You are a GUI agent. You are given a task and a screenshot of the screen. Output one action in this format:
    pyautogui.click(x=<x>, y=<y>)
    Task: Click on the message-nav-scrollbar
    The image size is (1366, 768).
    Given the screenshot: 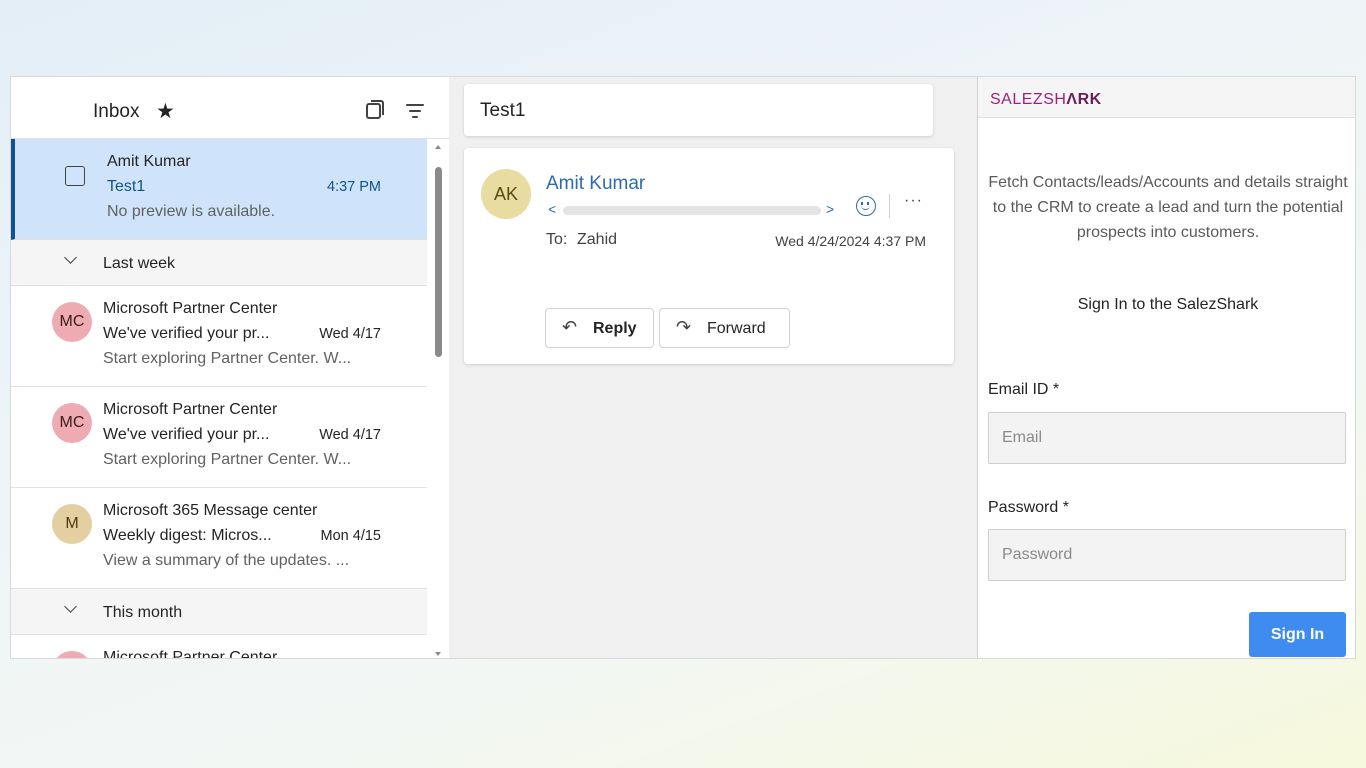 What is the action you would take?
    pyautogui.click(x=692, y=210)
    